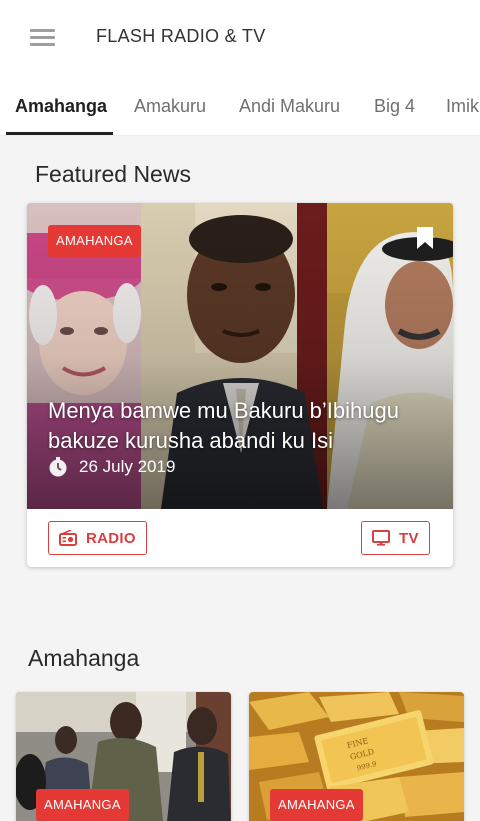  Describe the element at coordinates (42, 38) in the screenshot. I see `hamburger-menu-icon` at that location.